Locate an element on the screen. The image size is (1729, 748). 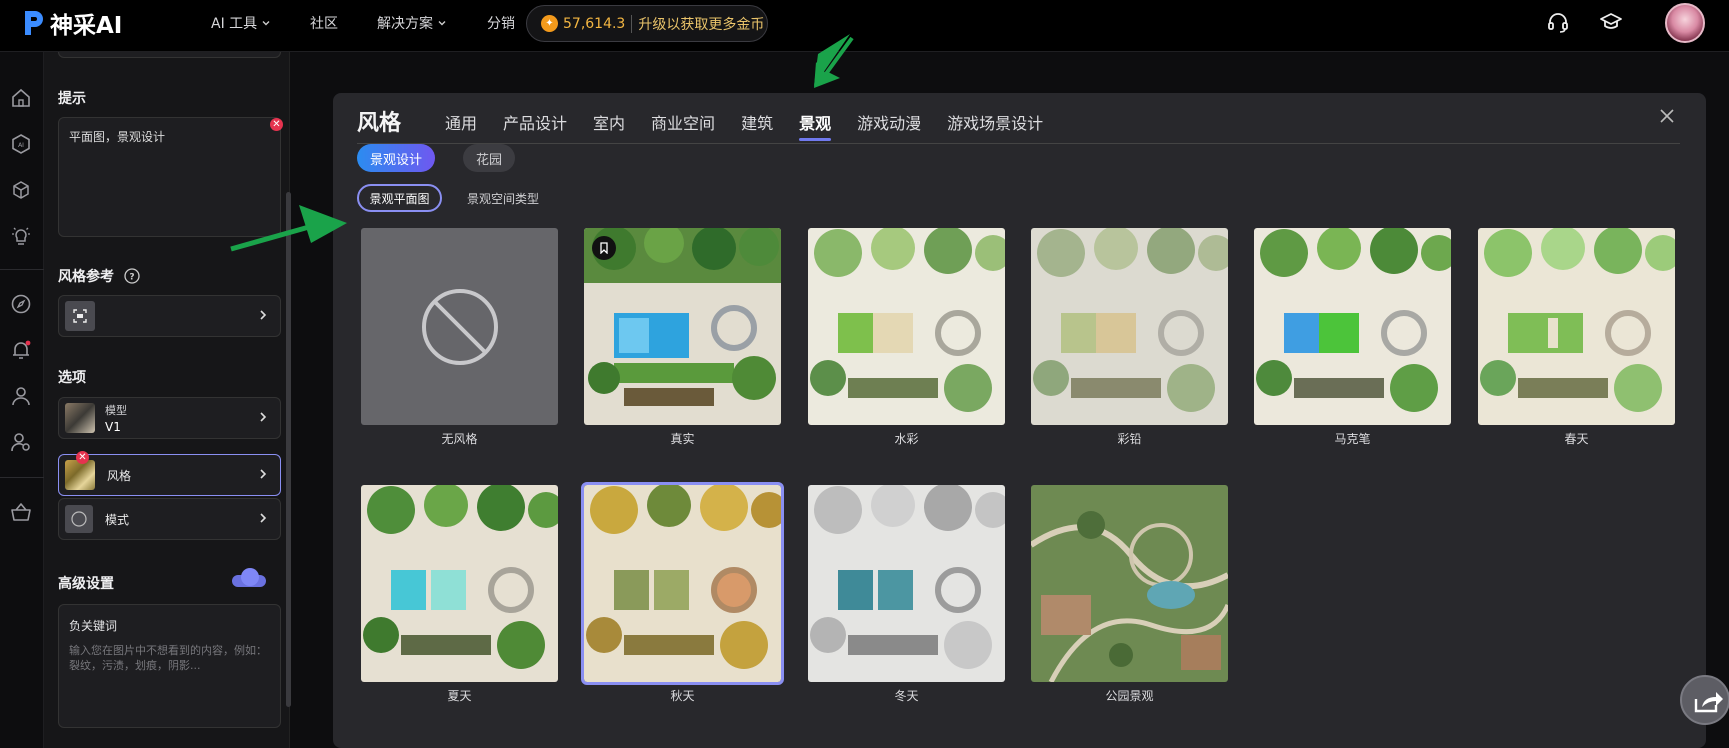
style-card-winter is located at coordinates (906, 583).